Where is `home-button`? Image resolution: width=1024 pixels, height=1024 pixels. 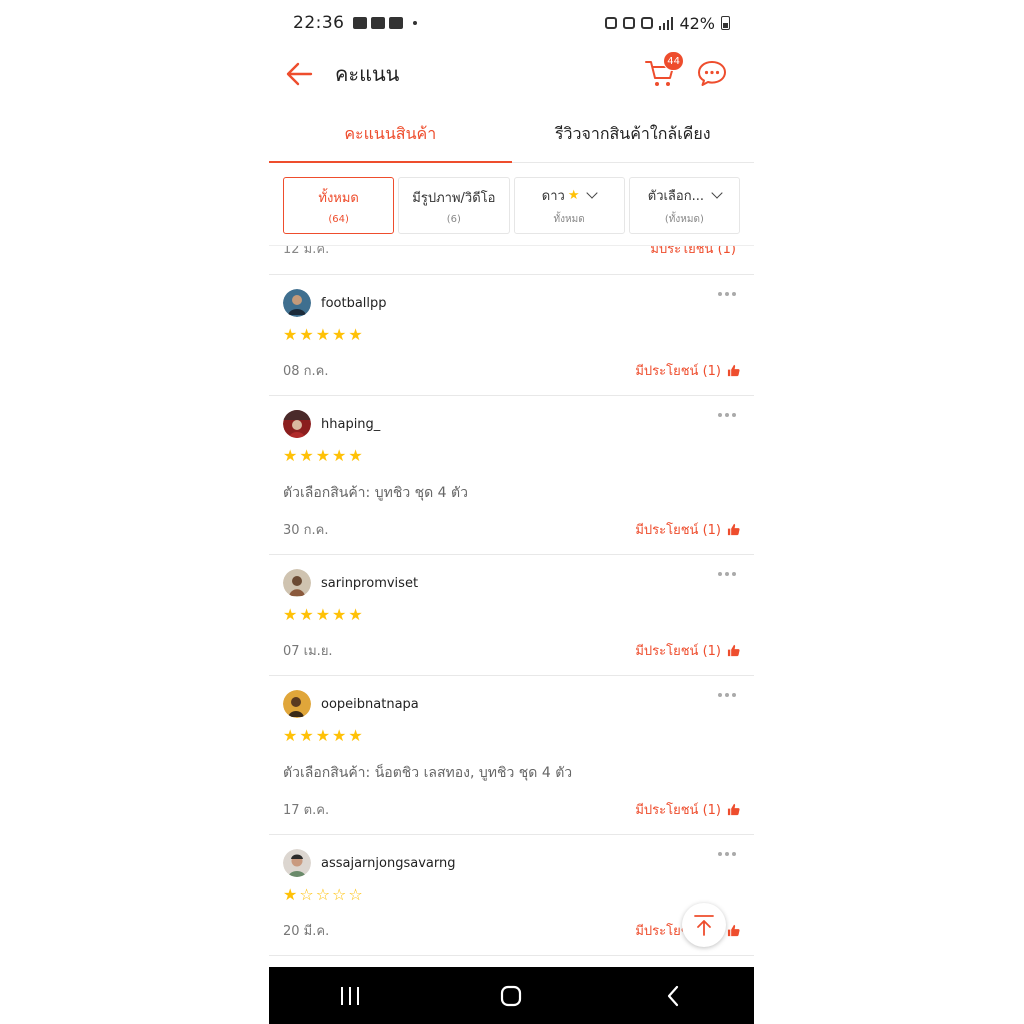 home-button is located at coordinates (511, 996).